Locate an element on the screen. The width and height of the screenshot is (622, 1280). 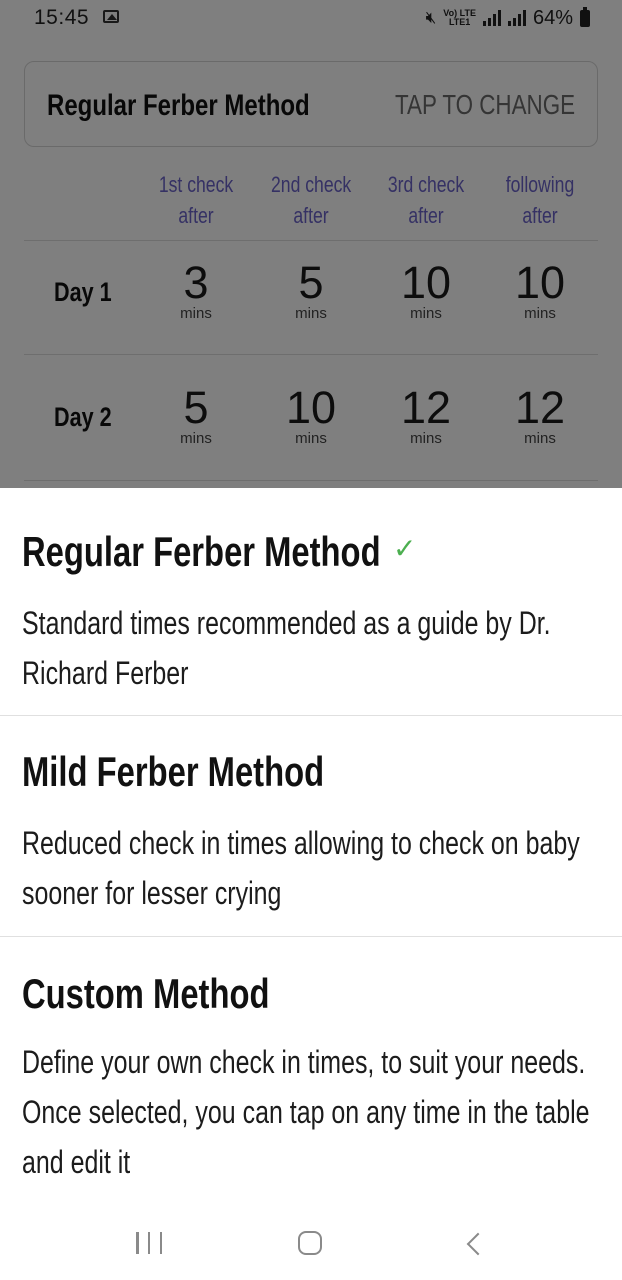
day-1-check-2: 5 mins is located at coordinates (311, 289).